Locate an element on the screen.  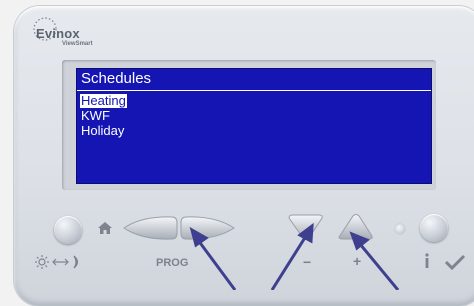
sun-moon-icon is located at coordinates (57, 262).